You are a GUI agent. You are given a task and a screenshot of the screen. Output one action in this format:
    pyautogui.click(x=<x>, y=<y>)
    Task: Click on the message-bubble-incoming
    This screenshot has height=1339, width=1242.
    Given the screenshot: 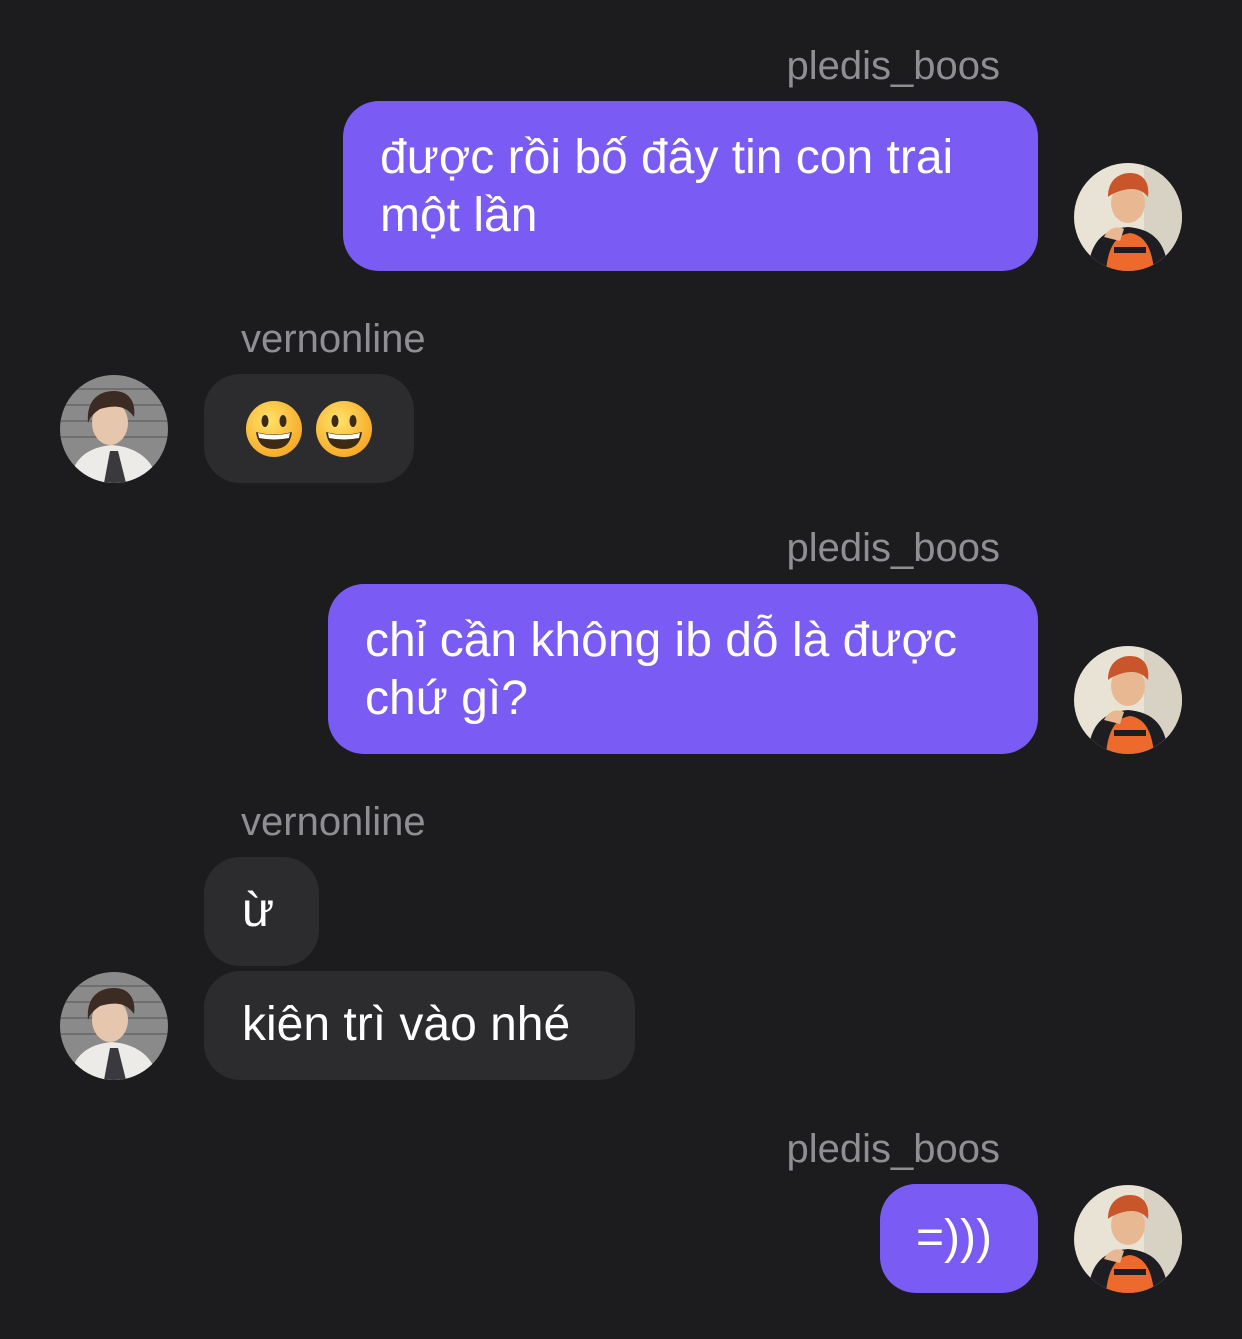 What is the action you would take?
    pyautogui.click(x=309, y=428)
    